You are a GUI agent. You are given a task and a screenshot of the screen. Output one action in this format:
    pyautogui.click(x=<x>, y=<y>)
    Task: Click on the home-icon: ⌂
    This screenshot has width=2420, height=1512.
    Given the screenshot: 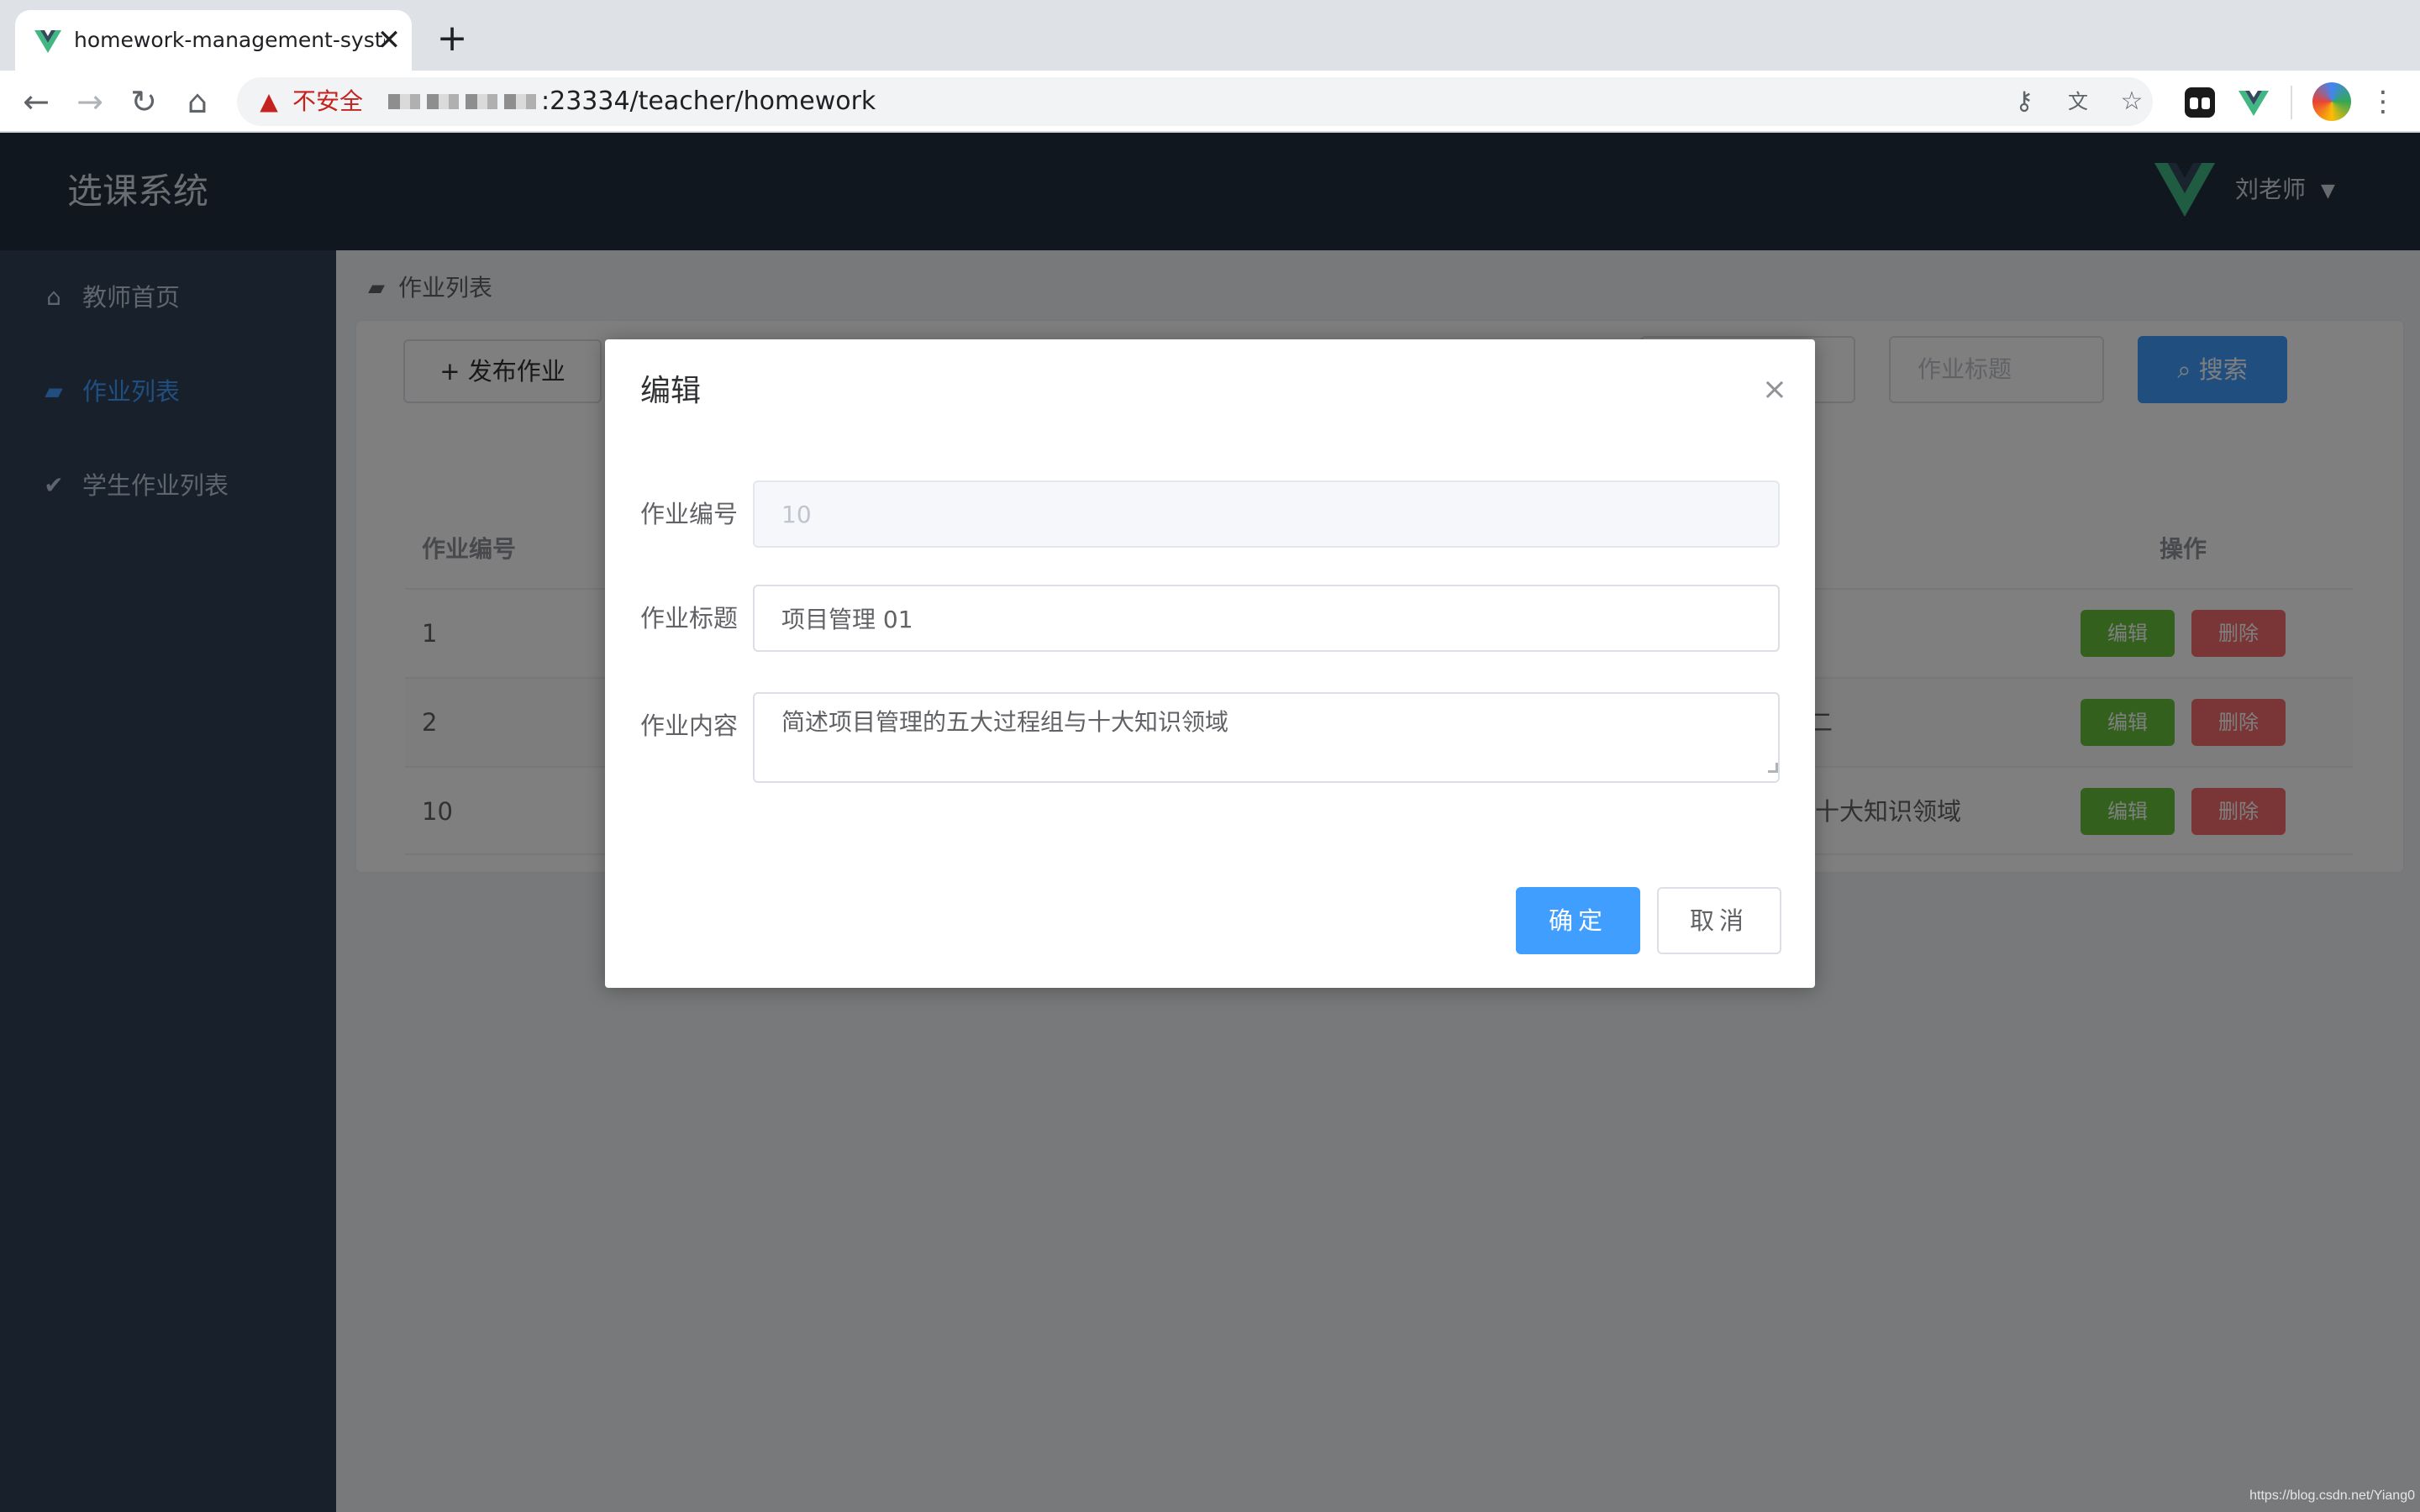 What is the action you would take?
    pyautogui.click(x=197, y=102)
    